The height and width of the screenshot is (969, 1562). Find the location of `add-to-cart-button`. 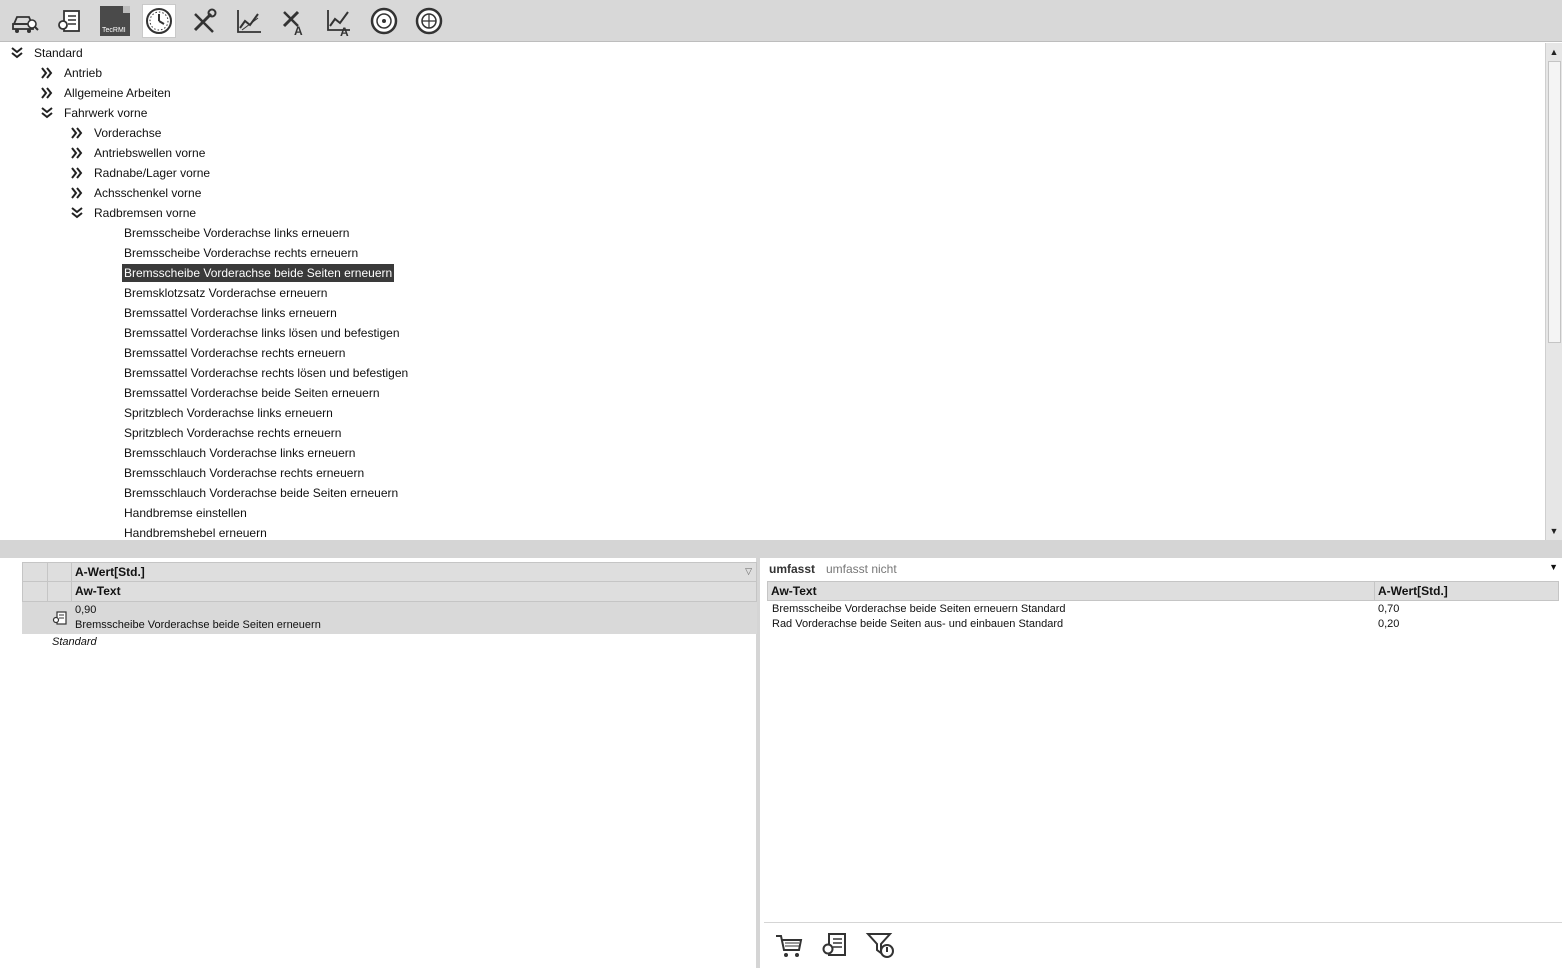

add-to-cart-button is located at coordinates (789, 945).